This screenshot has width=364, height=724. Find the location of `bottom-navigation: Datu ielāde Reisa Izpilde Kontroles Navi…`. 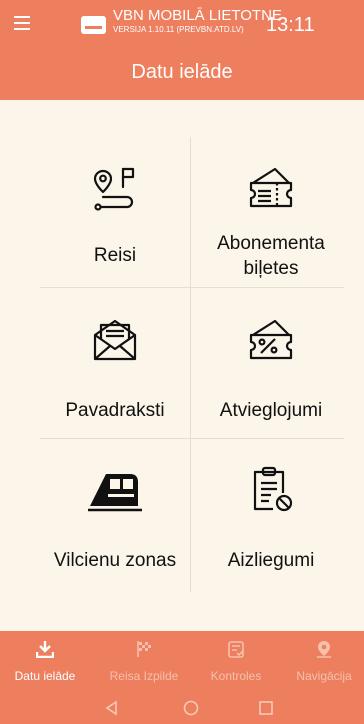

bottom-navigation: Datu ielāde Reisa Izpilde Kontroles Navi… is located at coordinates (182, 661).